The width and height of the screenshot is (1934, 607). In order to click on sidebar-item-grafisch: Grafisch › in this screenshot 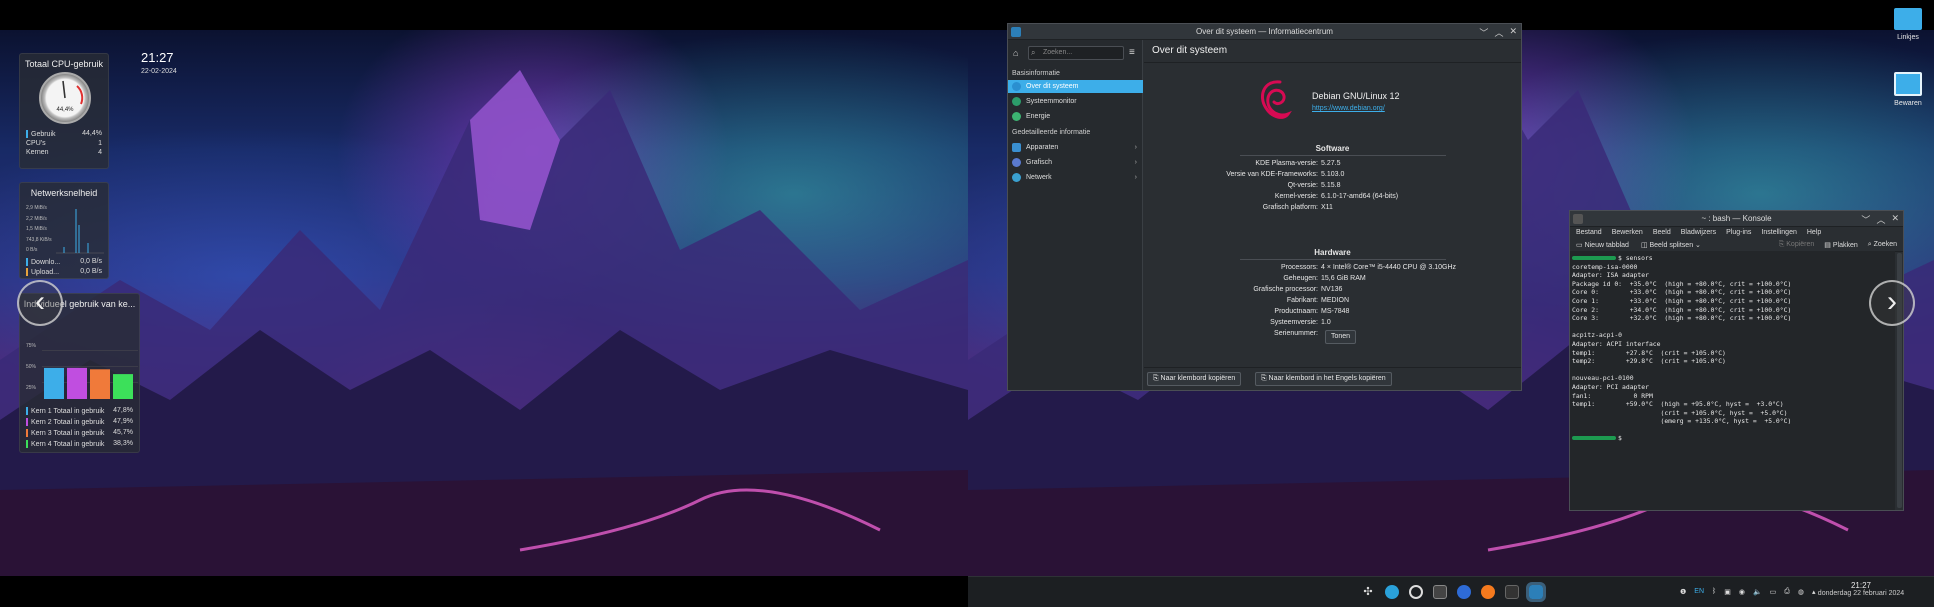, I will do `click(1075, 162)`.